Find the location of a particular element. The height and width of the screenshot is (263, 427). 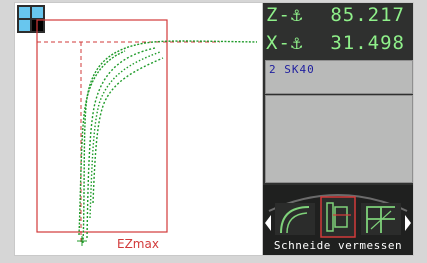

next-arrow-icon is located at coordinates (408, 223).